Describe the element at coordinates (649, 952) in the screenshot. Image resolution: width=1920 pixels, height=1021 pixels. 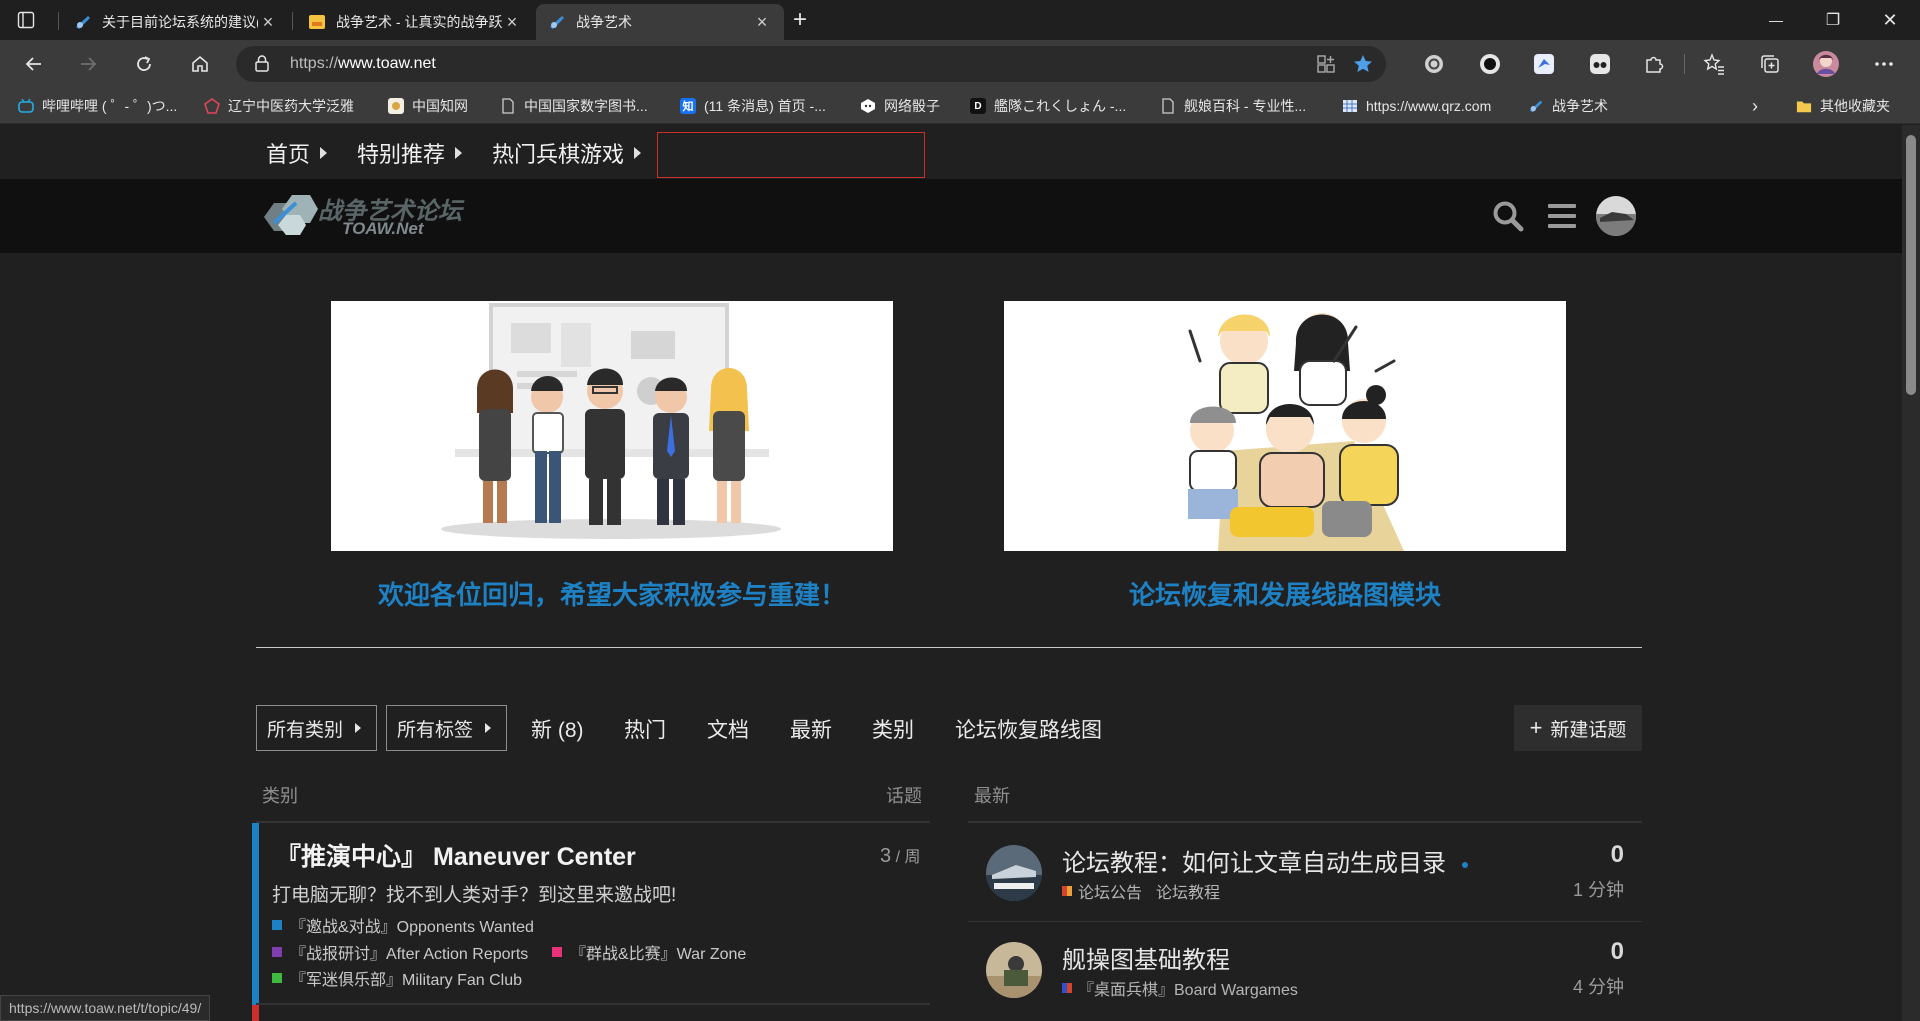
I see `subcategory-war-zone: 『群战&比赛』War Zone` at that location.